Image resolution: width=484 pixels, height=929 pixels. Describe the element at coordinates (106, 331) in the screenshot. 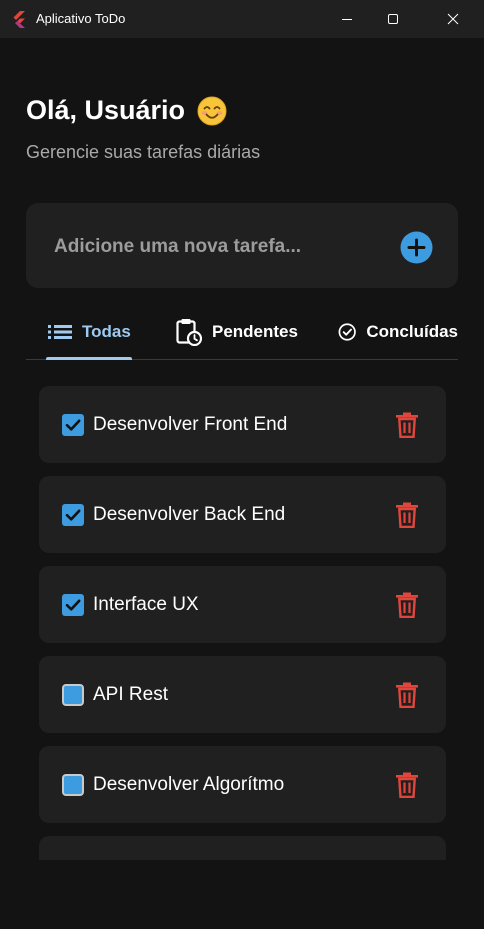

I see `tab-label: Todas` at that location.